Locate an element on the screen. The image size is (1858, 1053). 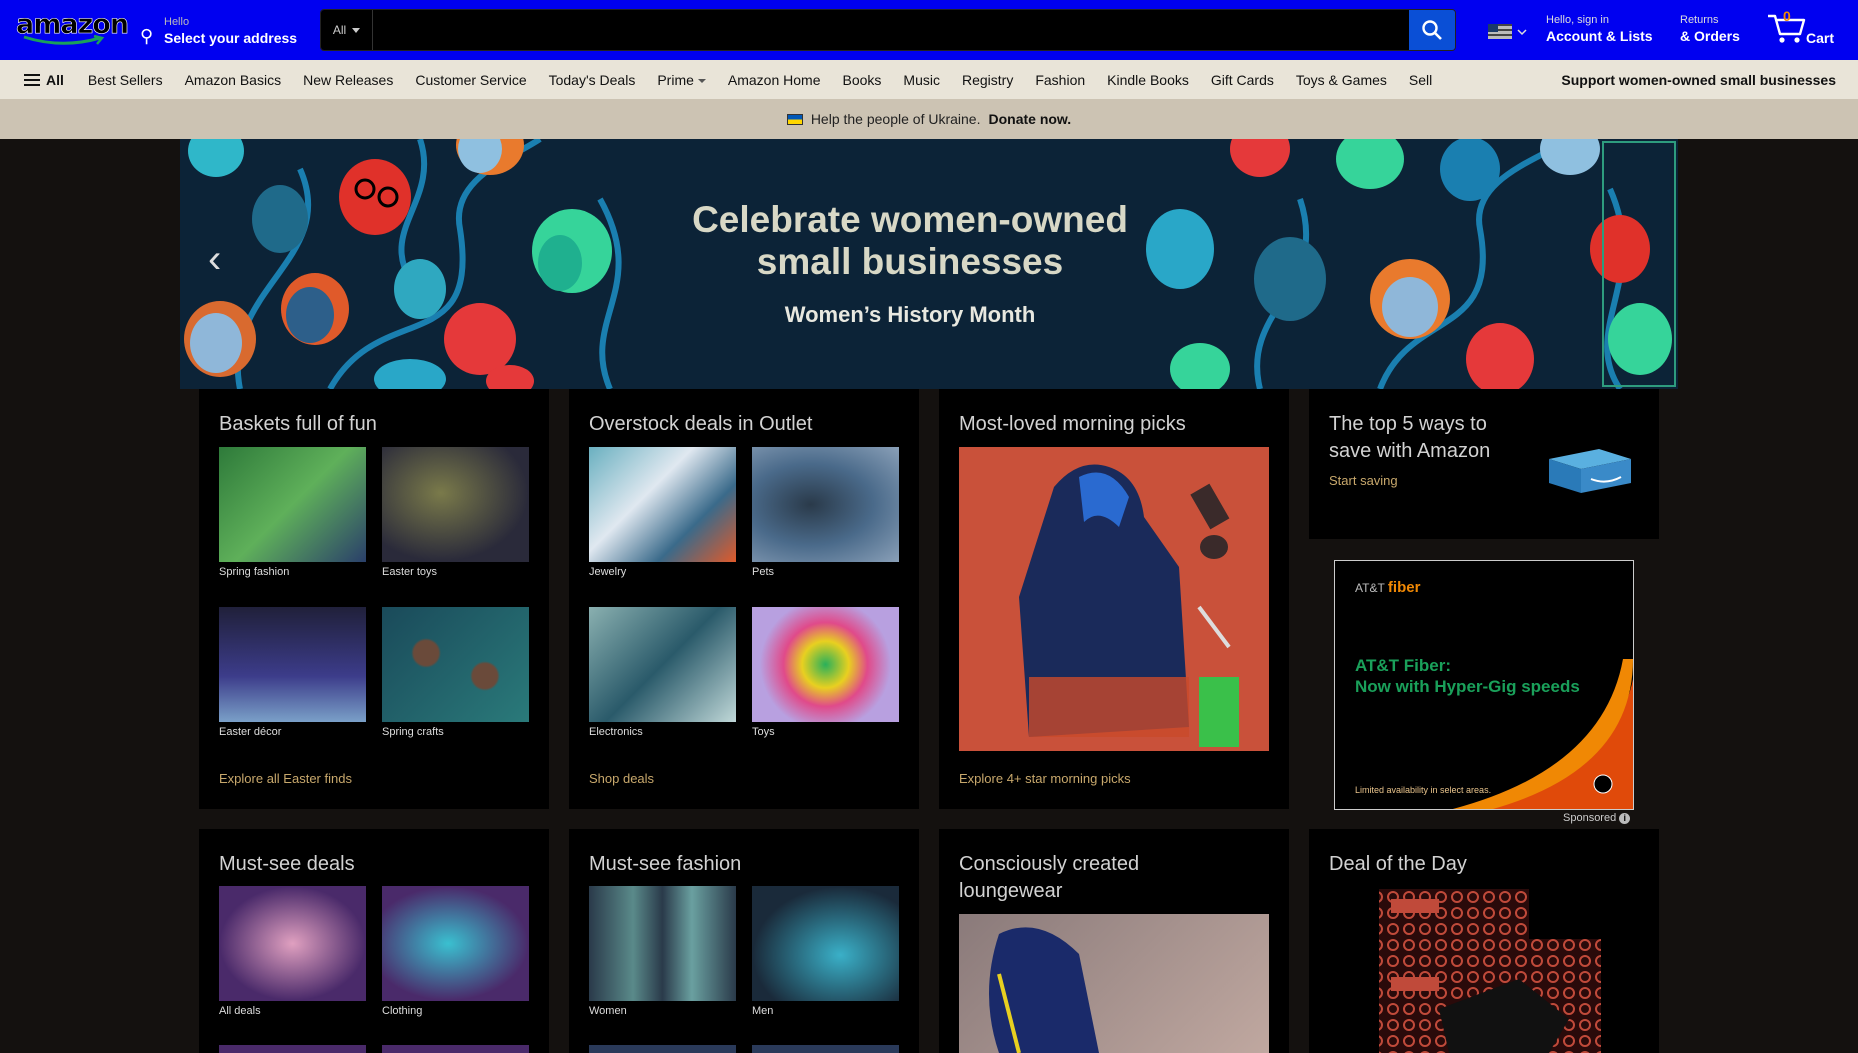
morning-picks-image is located at coordinates (1114, 599).